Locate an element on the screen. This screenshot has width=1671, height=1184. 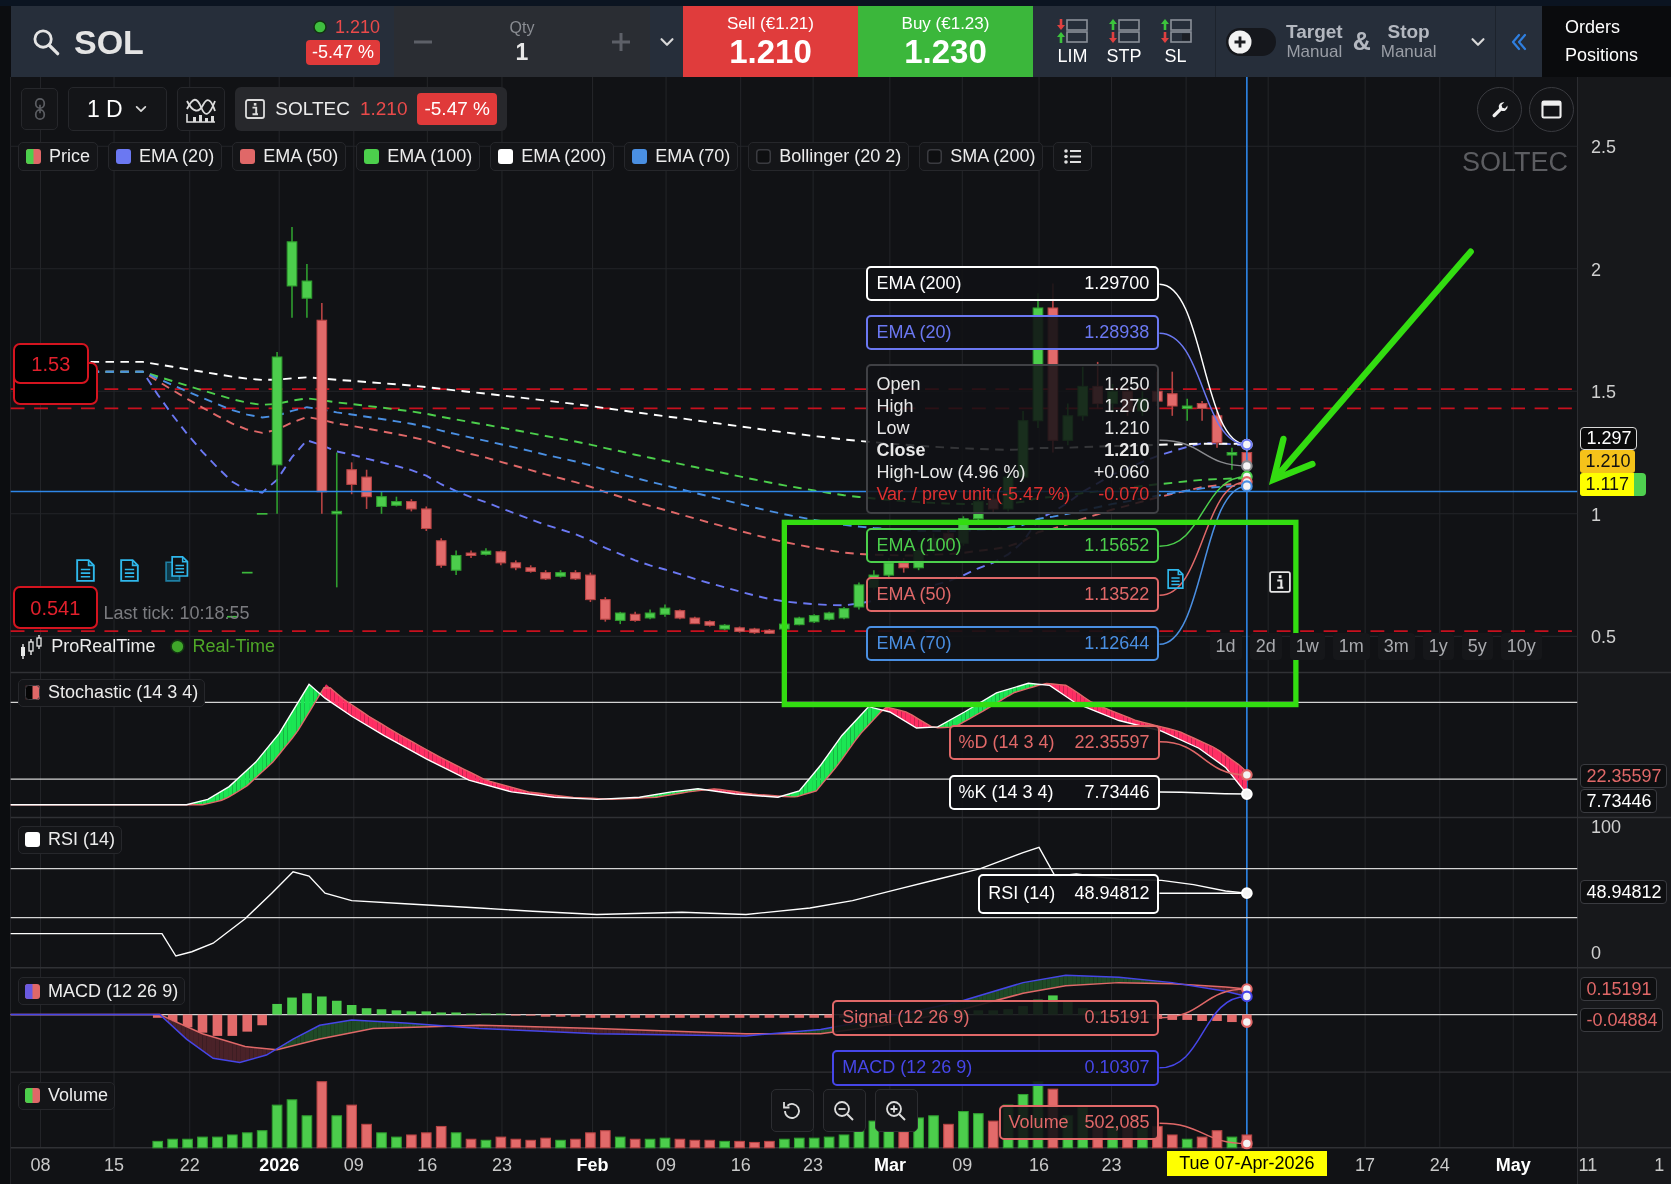
legend-toggle: EMA (50) is located at coordinates (289, 156).